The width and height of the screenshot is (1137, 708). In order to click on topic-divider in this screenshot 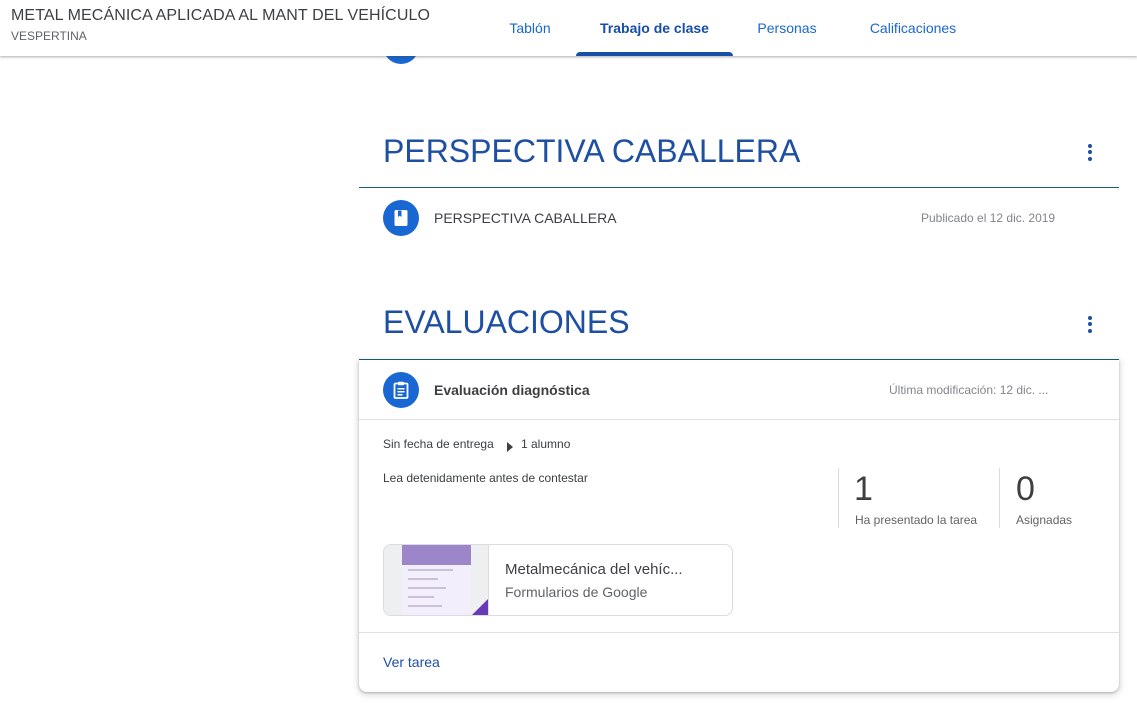, I will do `click(739, 187)`.